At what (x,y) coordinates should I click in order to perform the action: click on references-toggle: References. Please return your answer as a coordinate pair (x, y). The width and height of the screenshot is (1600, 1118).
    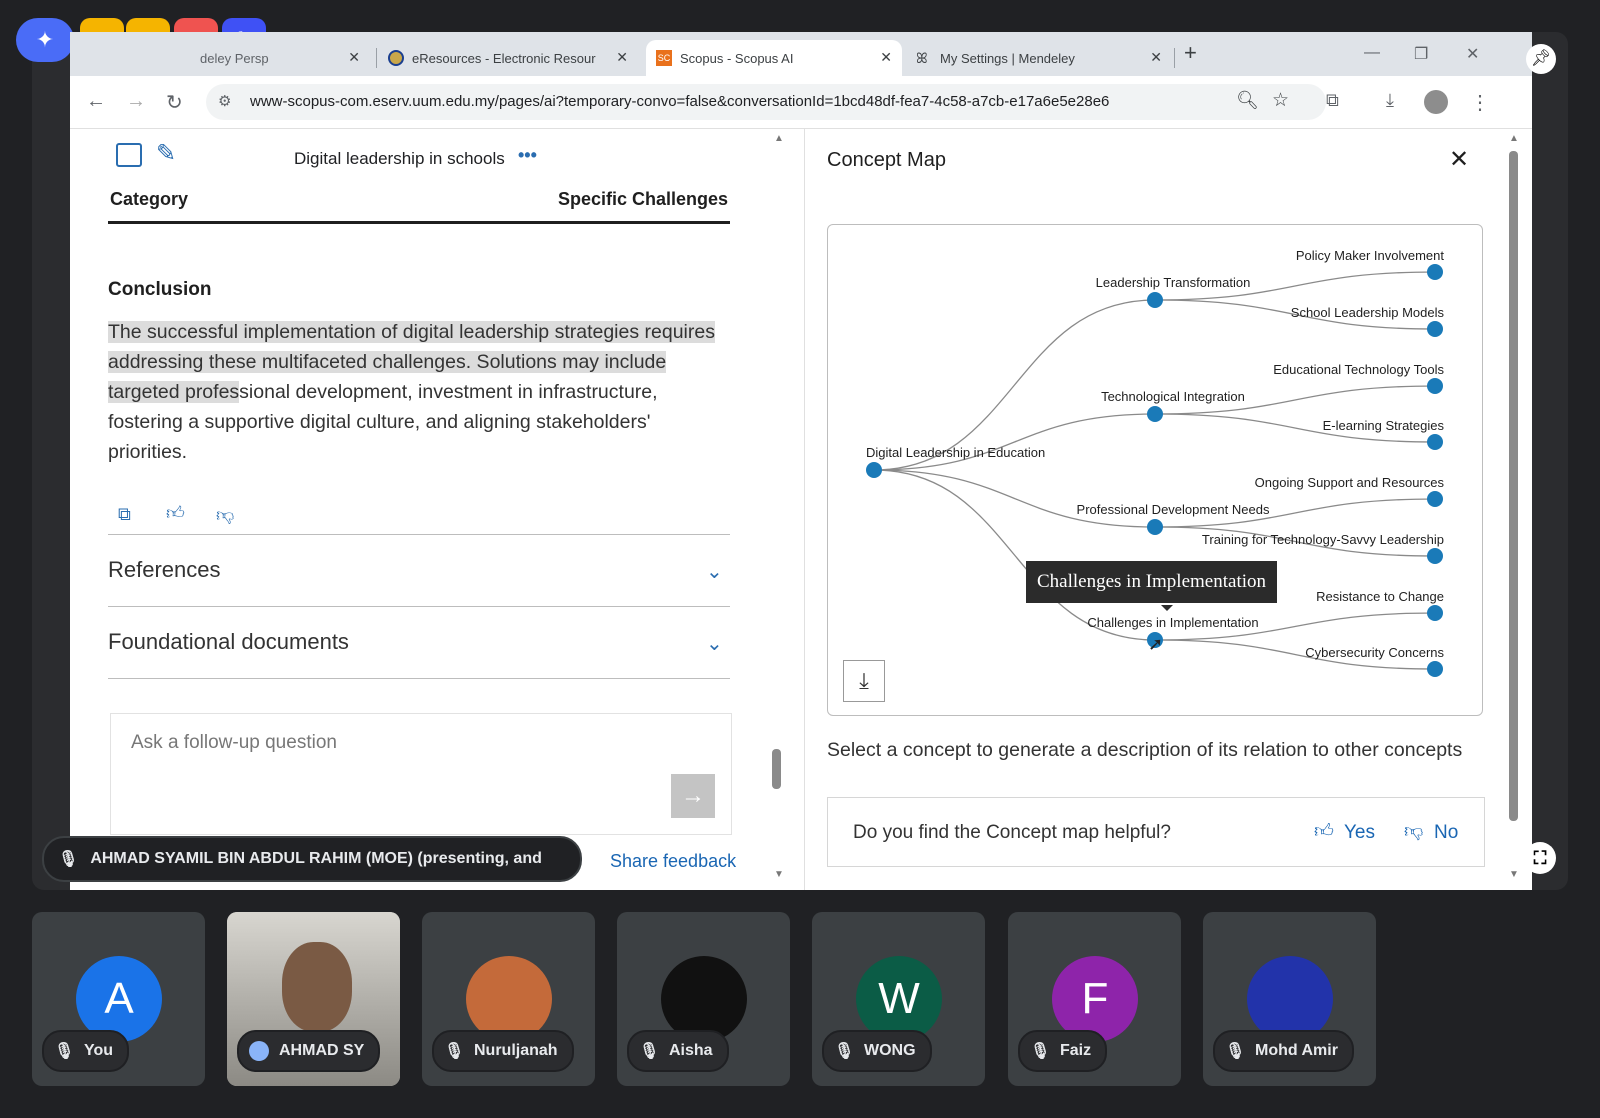
    Looking at the image, I should click on (164, 570).